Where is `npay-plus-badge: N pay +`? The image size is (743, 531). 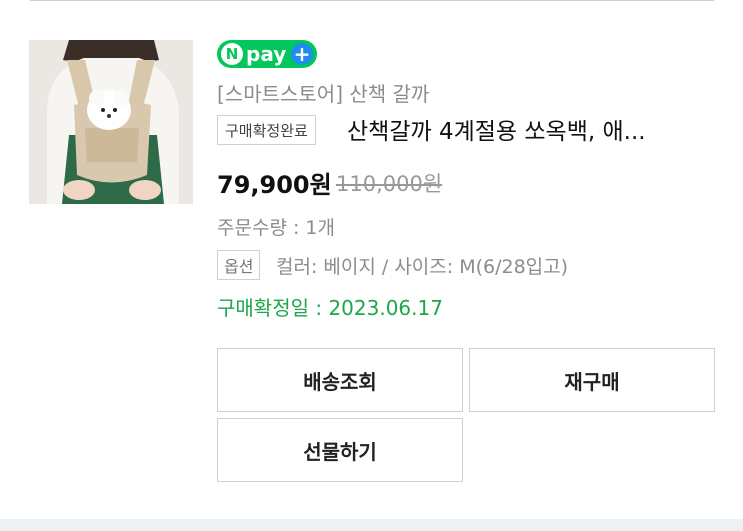
npay-plus-badge: N pay + is located at coordinates (267, 54).